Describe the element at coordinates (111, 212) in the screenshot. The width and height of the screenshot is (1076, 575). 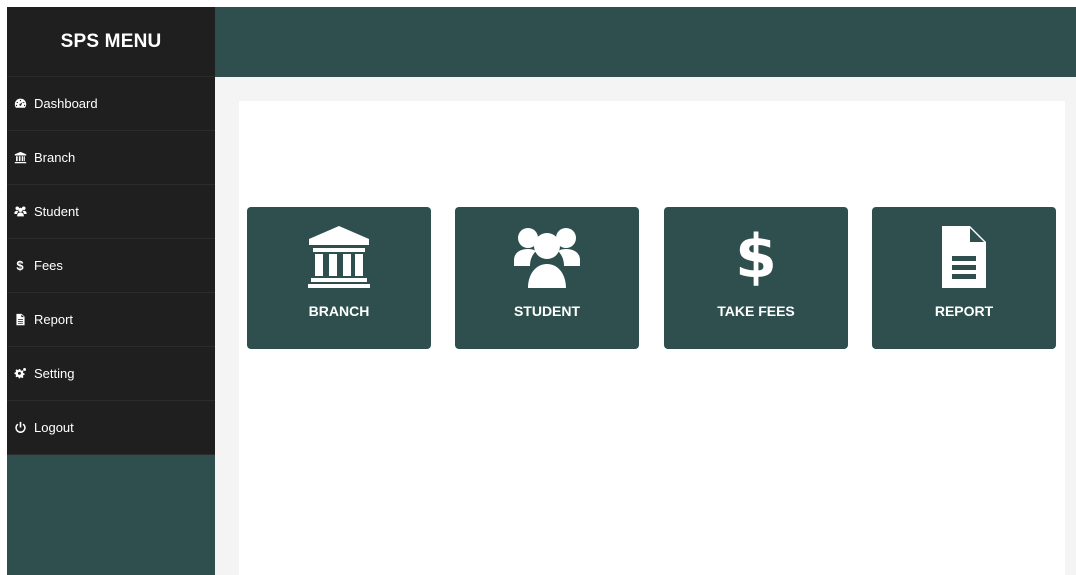
I see `sidebar-item-student: Student` at that location.